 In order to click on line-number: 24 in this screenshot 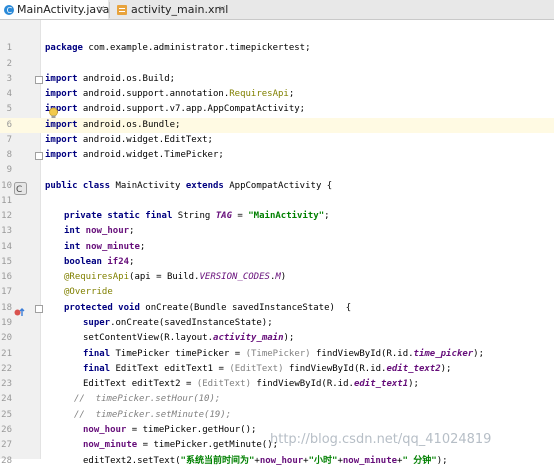, I will do `click(6, 399)`.